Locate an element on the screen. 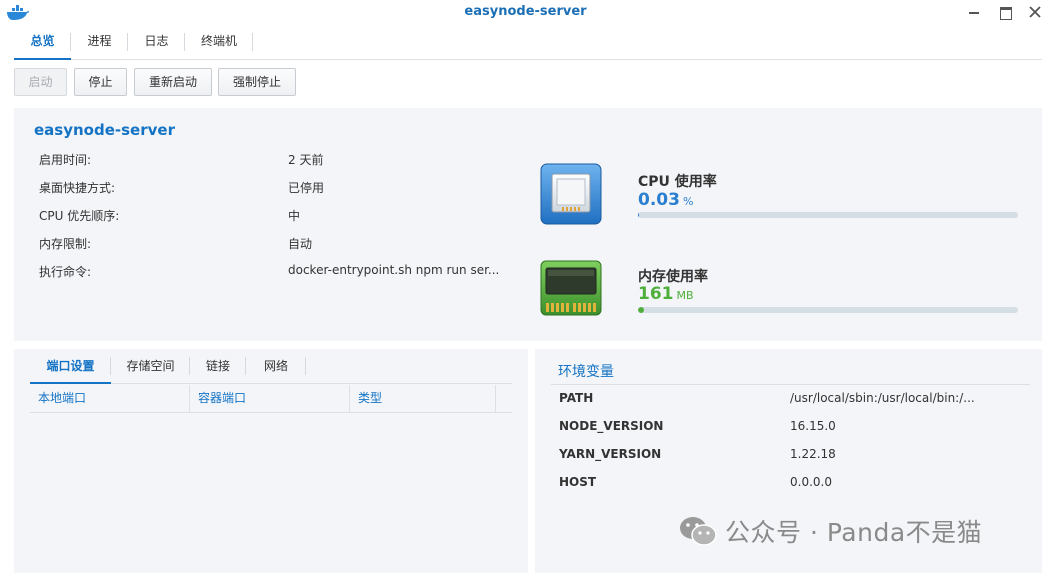  title-bar: easynode-server is located at coordinates (525, 13).